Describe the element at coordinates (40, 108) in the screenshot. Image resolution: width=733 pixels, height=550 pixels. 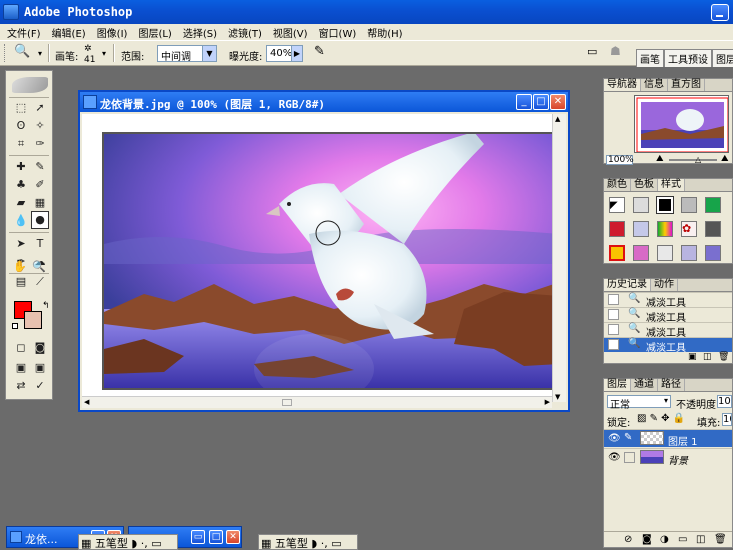
I see `move-tool-icon: ➚` at that location.